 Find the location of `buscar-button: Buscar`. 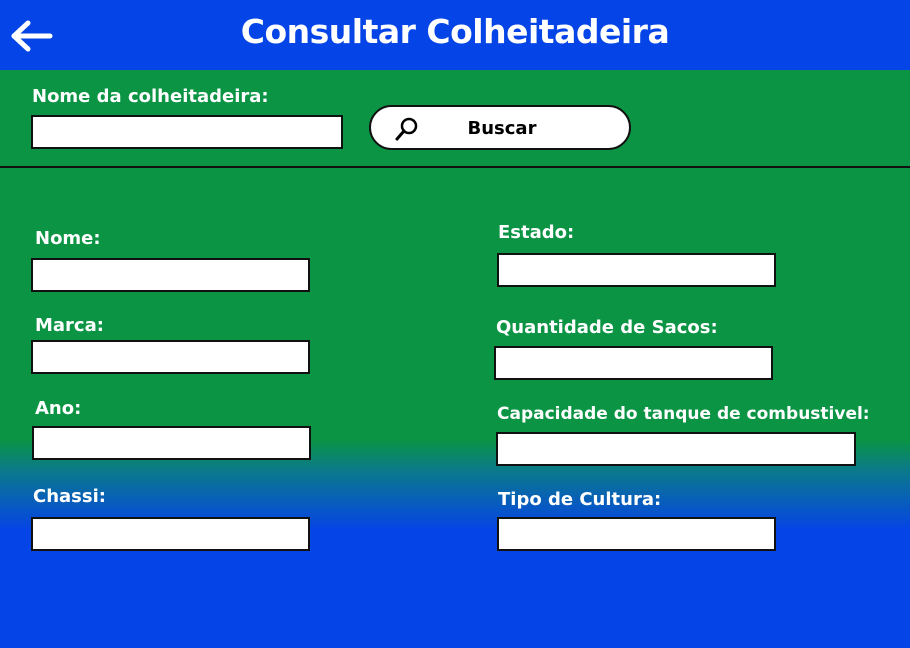

buscar-button: Buscar is located at coordinates (500, 127).